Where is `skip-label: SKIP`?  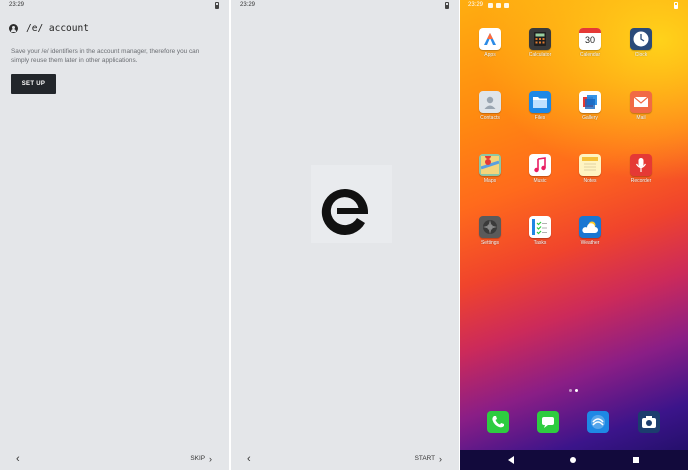
skip-label: SKIP is located at coordinates (197, 458).